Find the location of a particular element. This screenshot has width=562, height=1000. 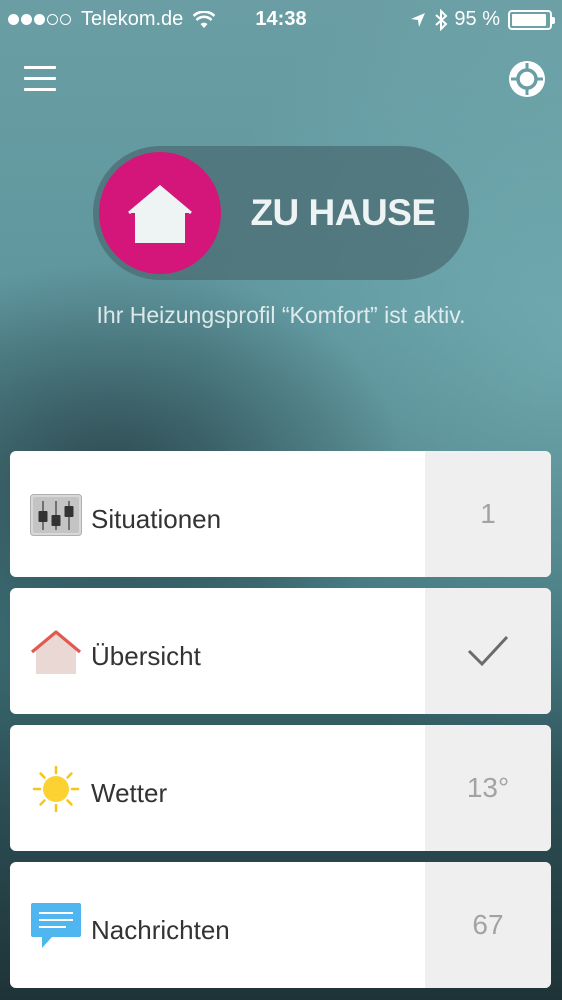

message-bubble-icon is located at coordinates (56, 926).